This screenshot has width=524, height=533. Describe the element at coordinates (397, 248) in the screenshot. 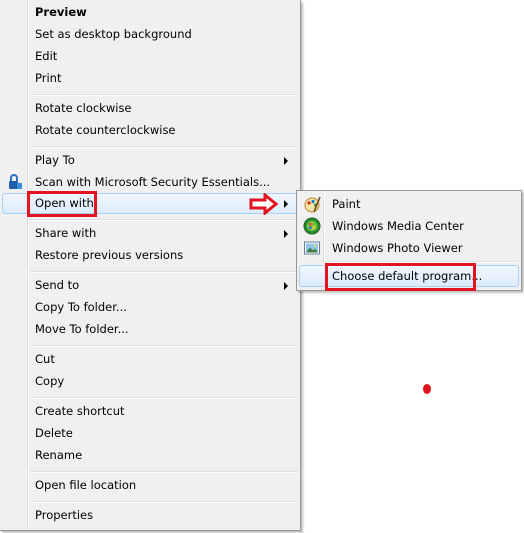

I see `submenu-item-label: Windows Photo Viewer` at that location.